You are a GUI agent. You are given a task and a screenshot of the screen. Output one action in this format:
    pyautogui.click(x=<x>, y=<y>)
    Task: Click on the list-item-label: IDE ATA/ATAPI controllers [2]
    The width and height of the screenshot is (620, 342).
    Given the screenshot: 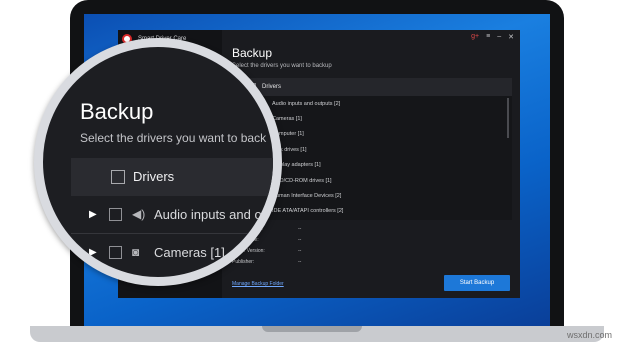 What is the action you would take?
    pyautogui.click(x=308, y=211)
    